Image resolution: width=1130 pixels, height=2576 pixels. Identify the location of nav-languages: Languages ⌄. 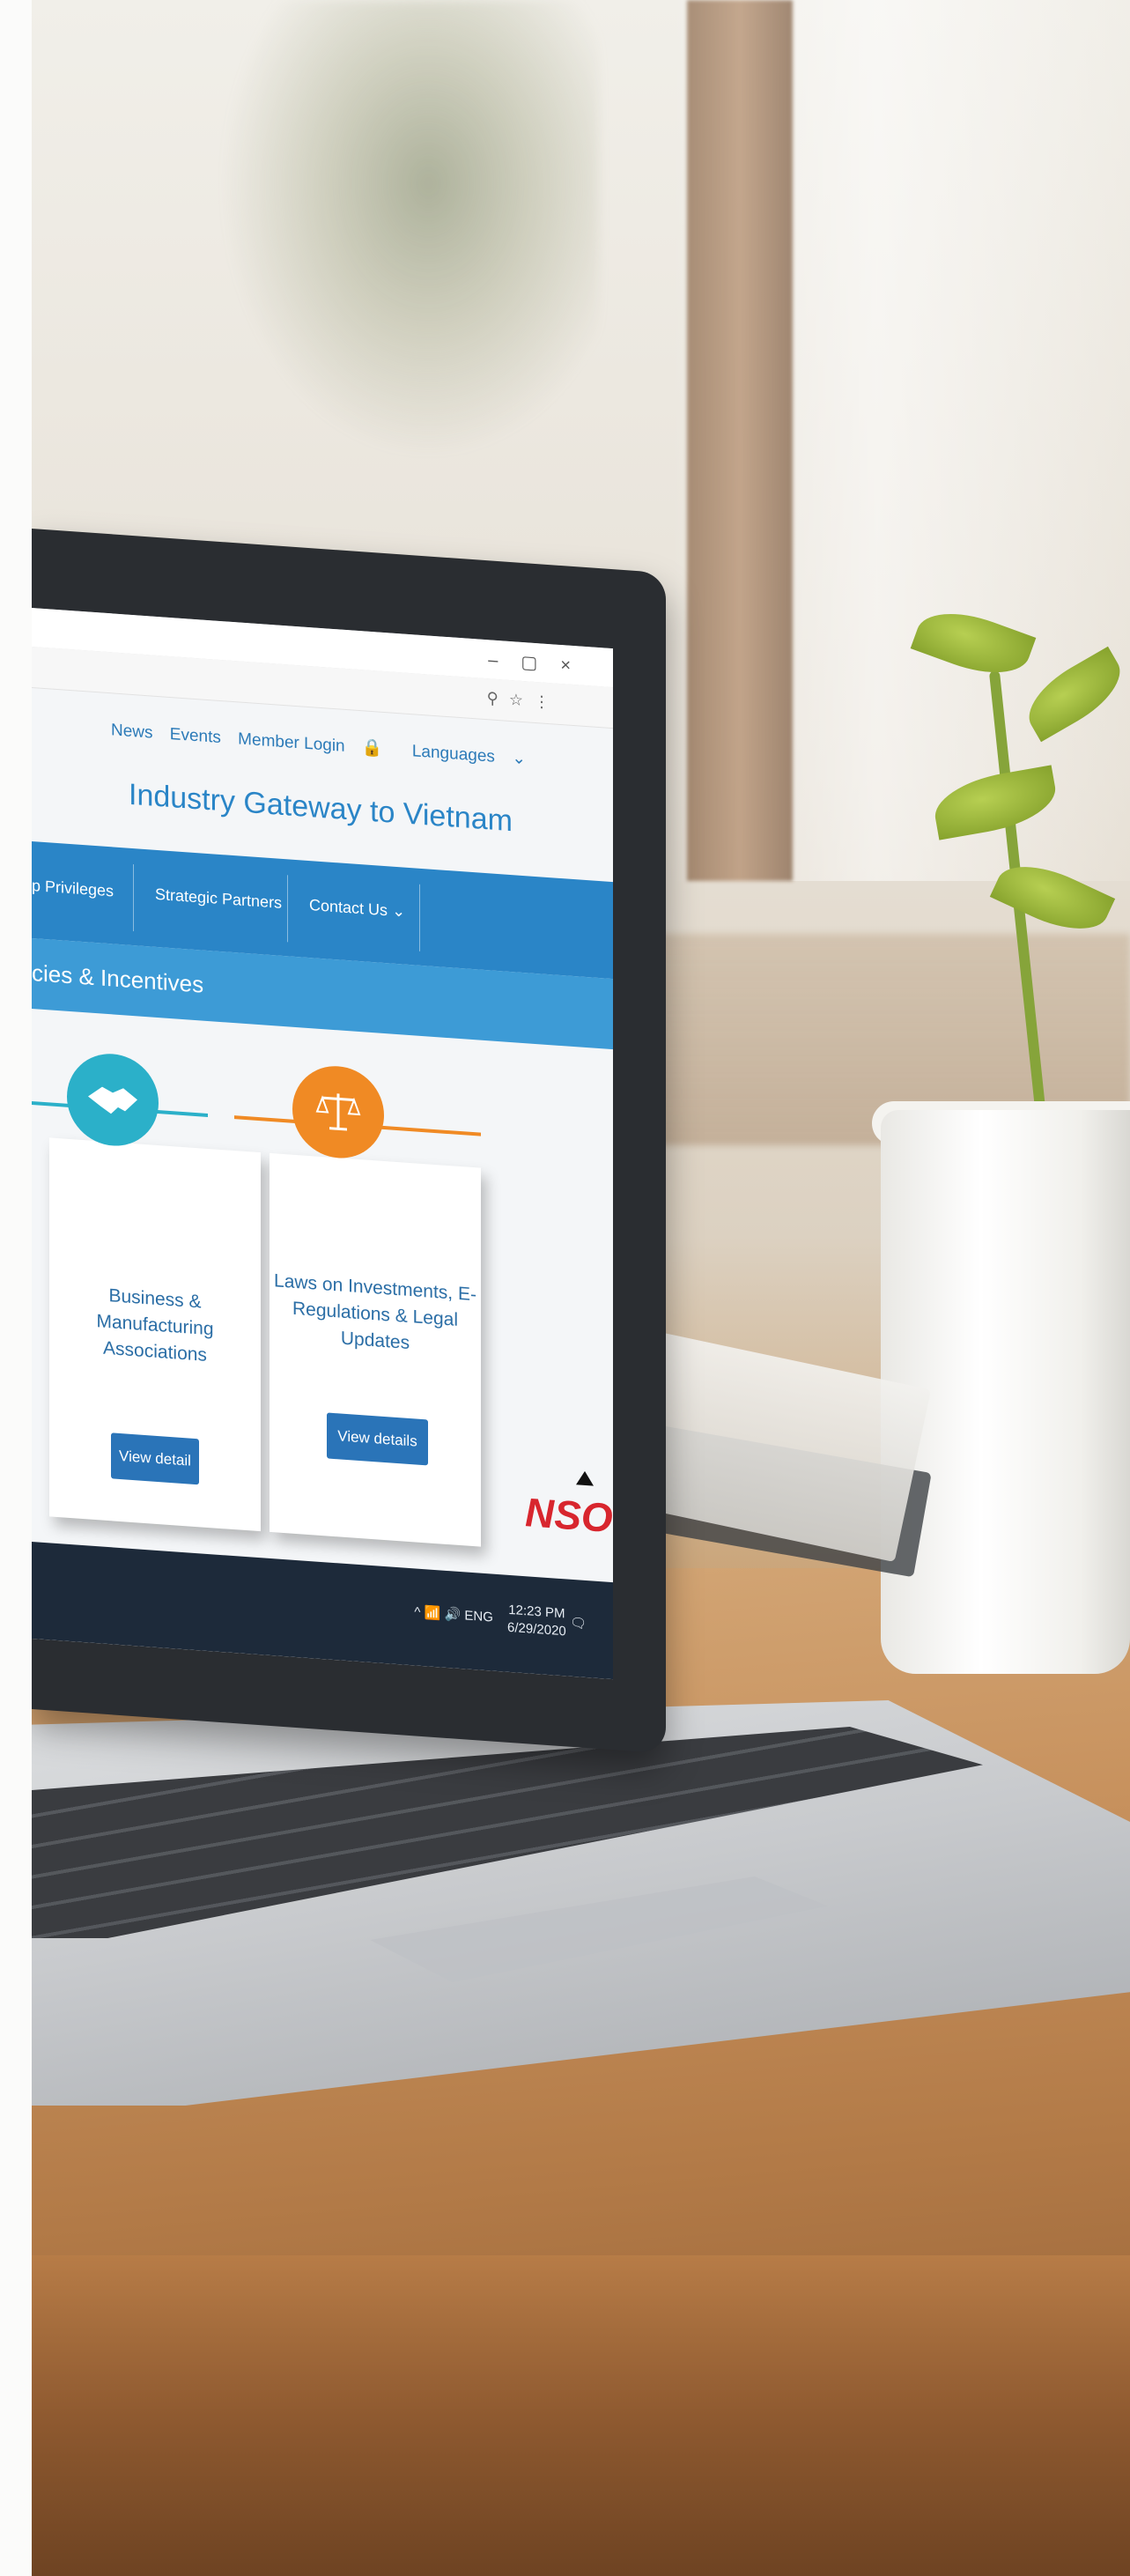
(475, 756).